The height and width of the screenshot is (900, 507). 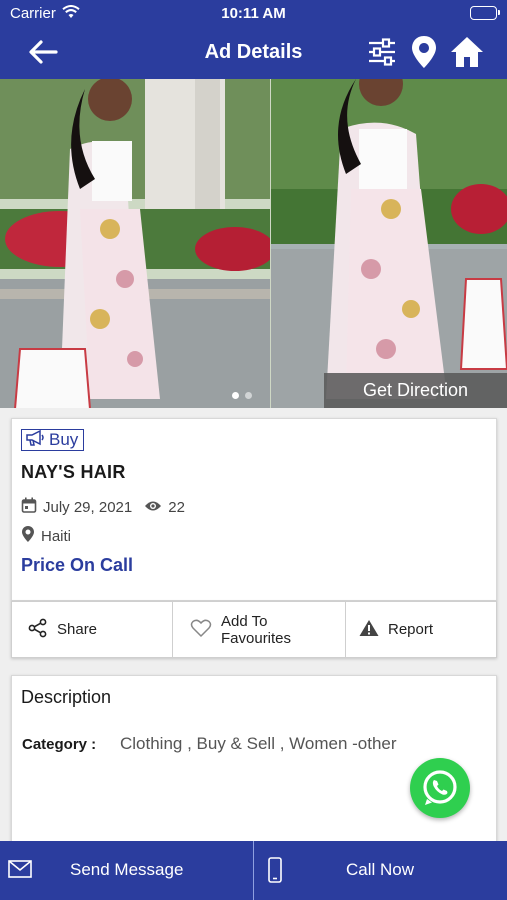 What do you see at coordinates (411, 629) in the screenshot?
I see `report-label: Report` at bounding box center [411, 629].